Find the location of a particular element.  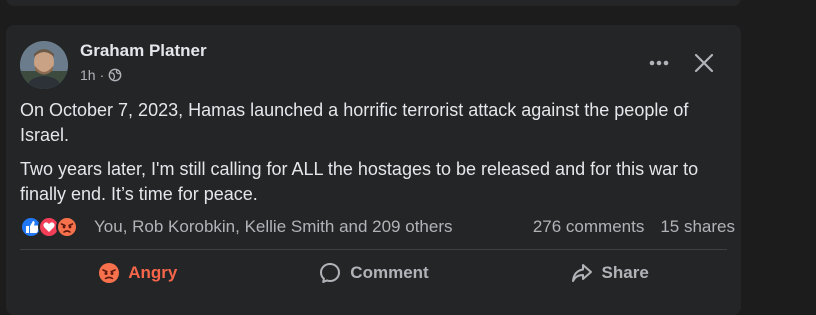

reaction-button: Angry is located at coordinates (138, 273).